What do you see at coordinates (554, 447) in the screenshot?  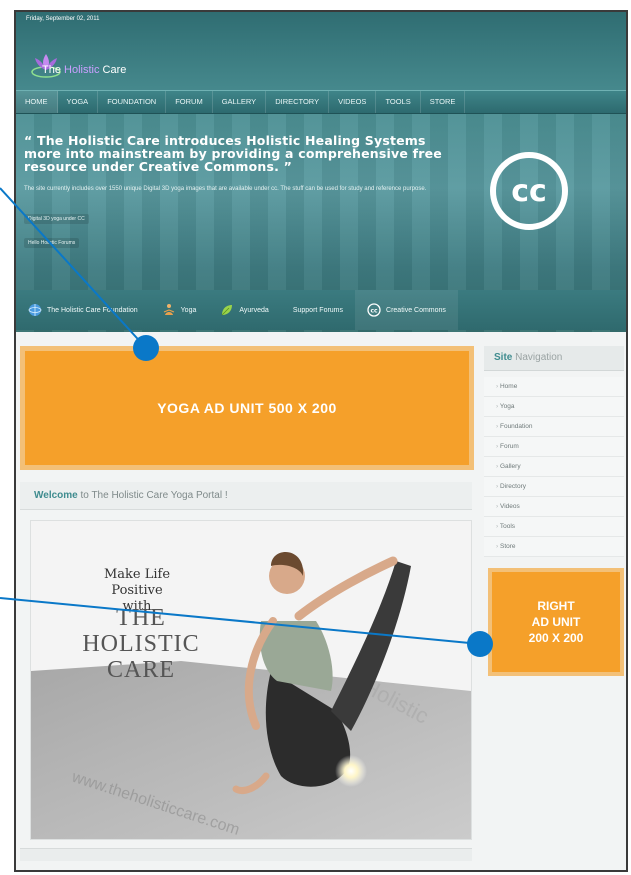 I see `sidebar-item-forum: Forum` at bounding box center [554, 447].